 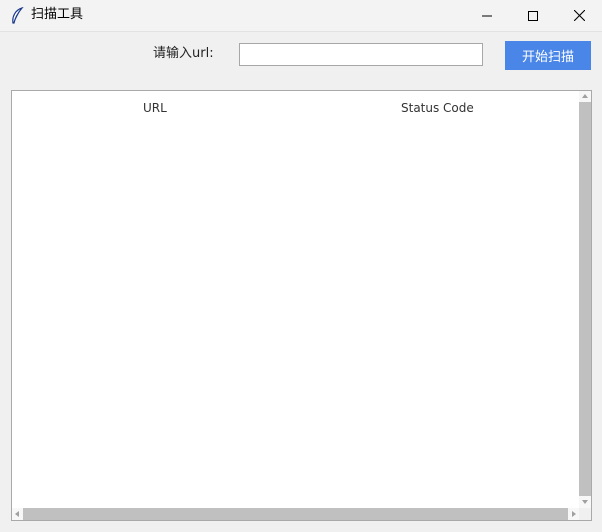 I want to click on maximize-icon, so click(x=533, y=15).